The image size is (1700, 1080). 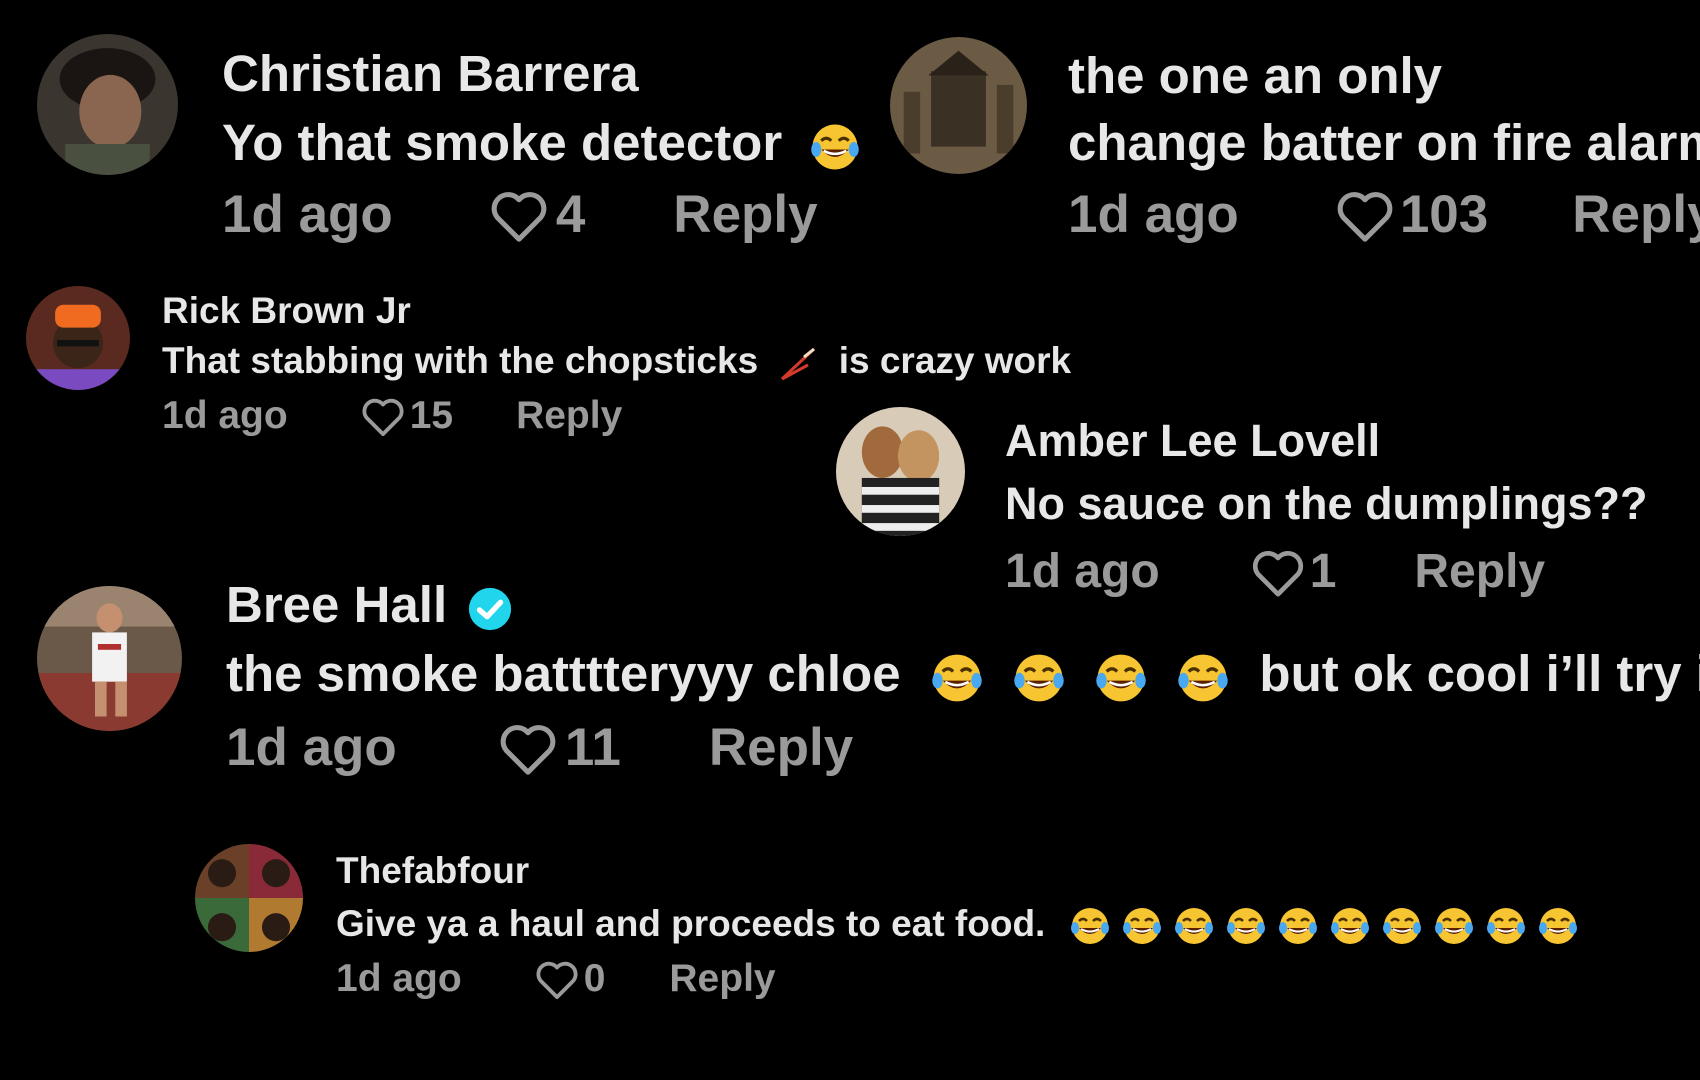 What do you see at coordinates (691, 923) in the screenshot?
I see `comment-text-content: Give ya a haul and proceeds to eat food.` at bounding box center [691, 923].